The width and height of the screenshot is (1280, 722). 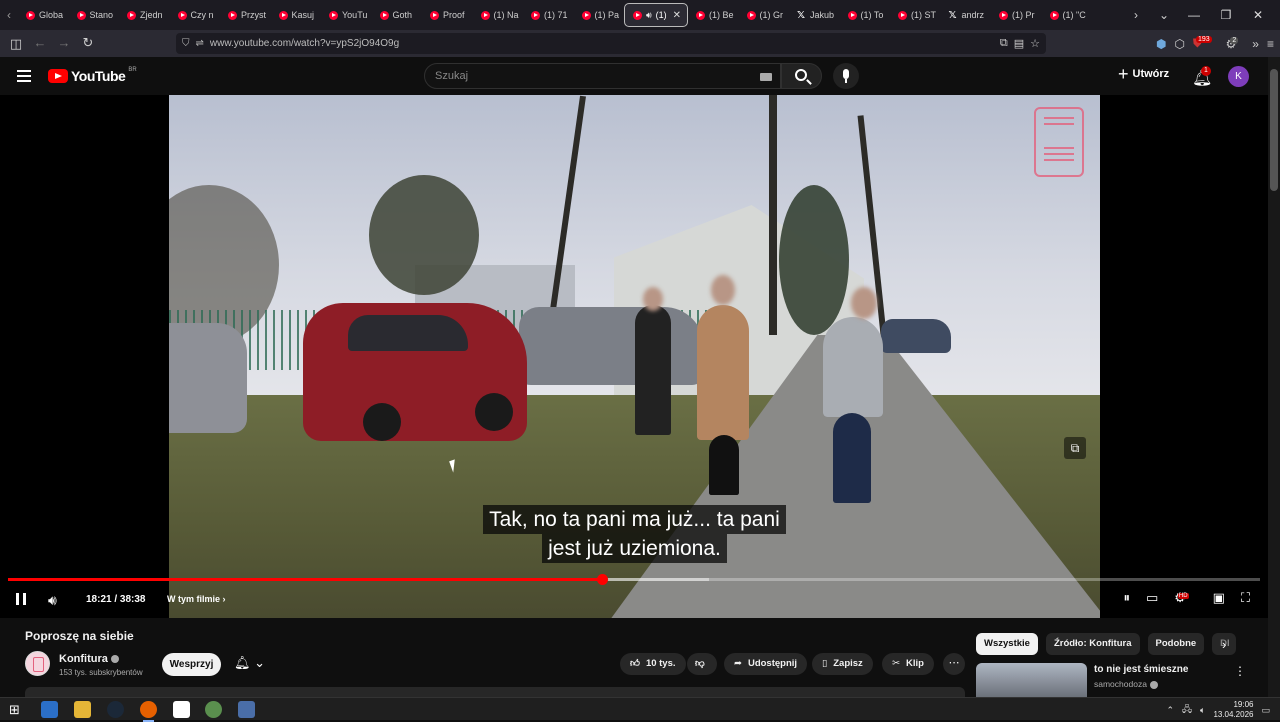 I want to click on guide-menu-icon, so click(x=24, y=76).